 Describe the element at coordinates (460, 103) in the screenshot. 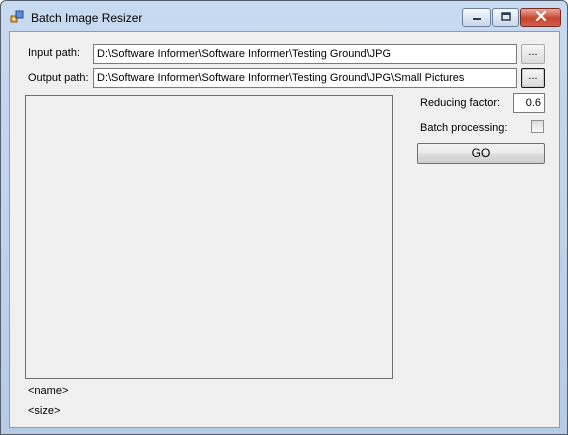

I see `reducing-factor-label: Reducing factor:` at that location.